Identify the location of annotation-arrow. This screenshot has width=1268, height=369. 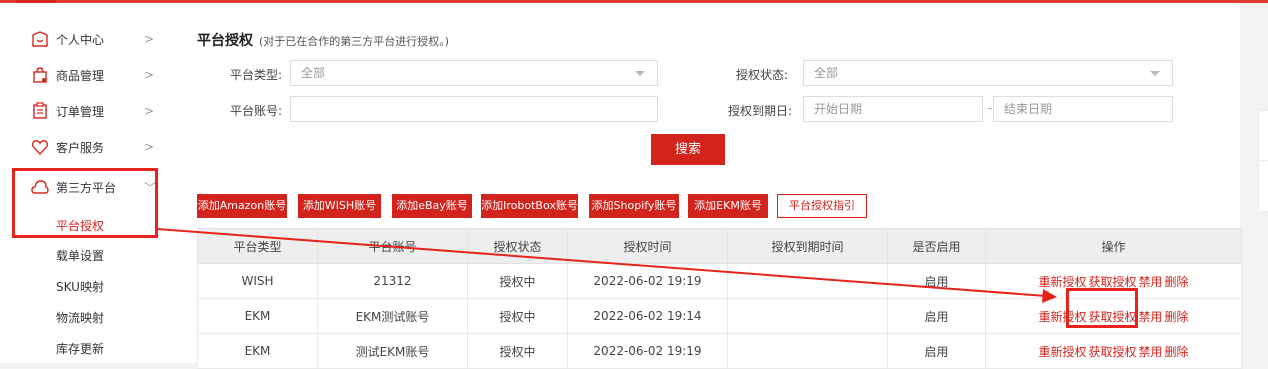
(606, 265).